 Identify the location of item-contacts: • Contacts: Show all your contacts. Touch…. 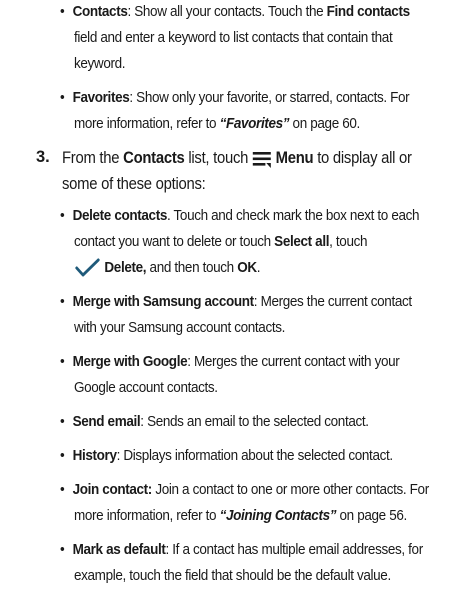
(235, 11).